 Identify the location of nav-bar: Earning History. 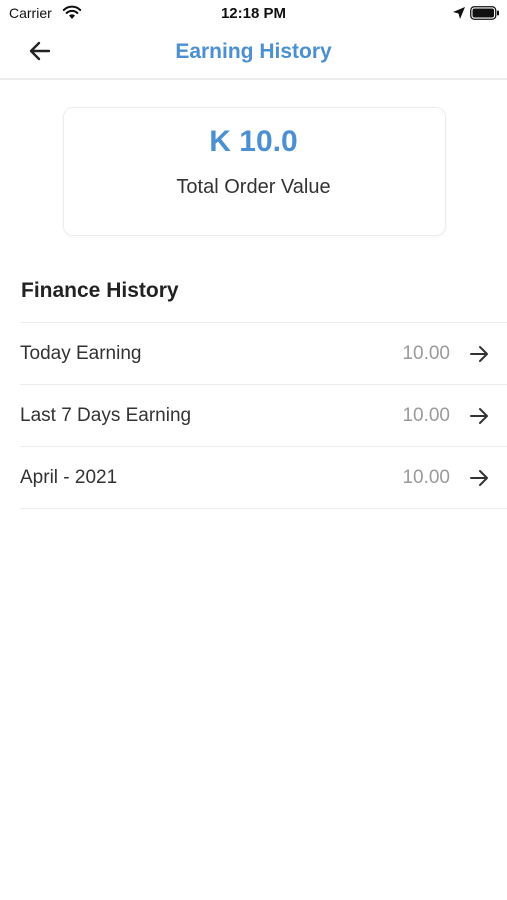
(253, 54).